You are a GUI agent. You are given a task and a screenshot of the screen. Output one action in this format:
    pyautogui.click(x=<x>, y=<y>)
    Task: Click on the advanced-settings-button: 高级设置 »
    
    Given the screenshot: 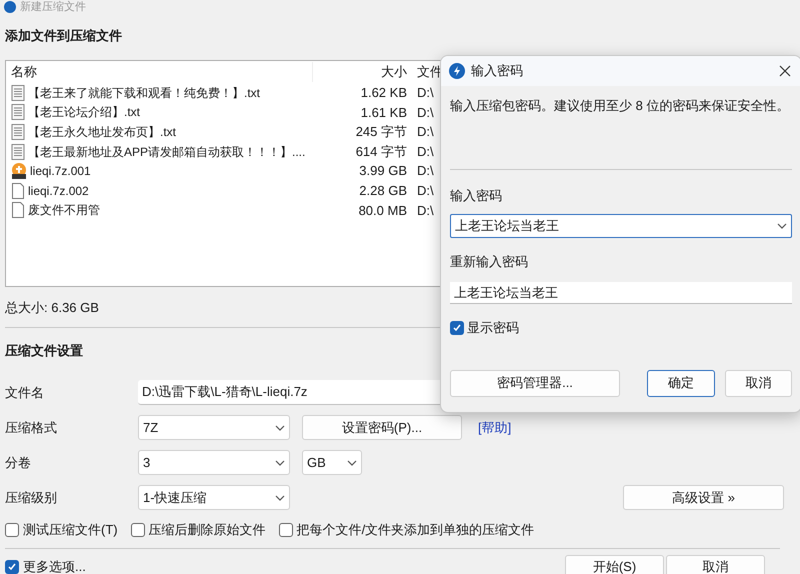 What is the action you would take?
    pyautogui.click(x=703, y=497)
    